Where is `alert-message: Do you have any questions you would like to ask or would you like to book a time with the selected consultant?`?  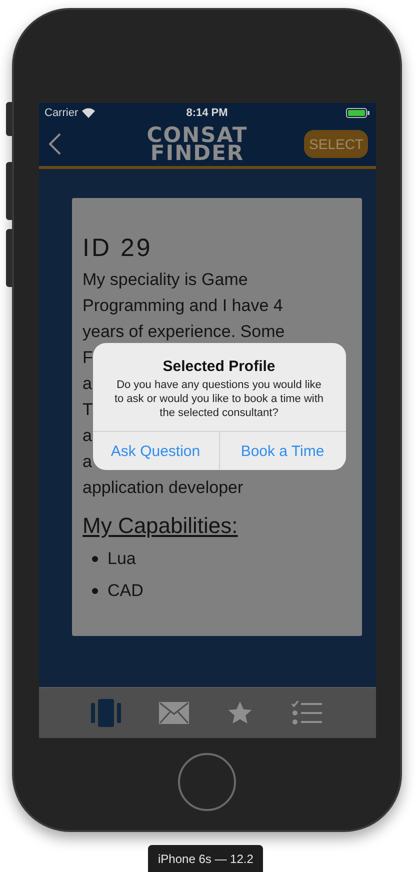
alert-message: Do you have any questions you would like to ask or would you like to book a time with the selected consultant? is located at coordinates (219, 399).